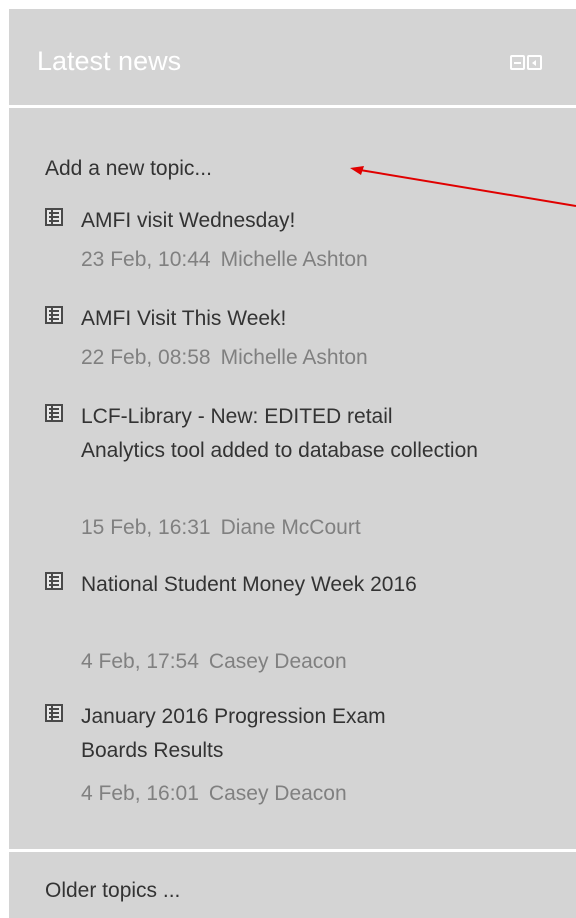 The image size is (576, 918). I want to click on annotation-arrow-head, so click(357, 170).